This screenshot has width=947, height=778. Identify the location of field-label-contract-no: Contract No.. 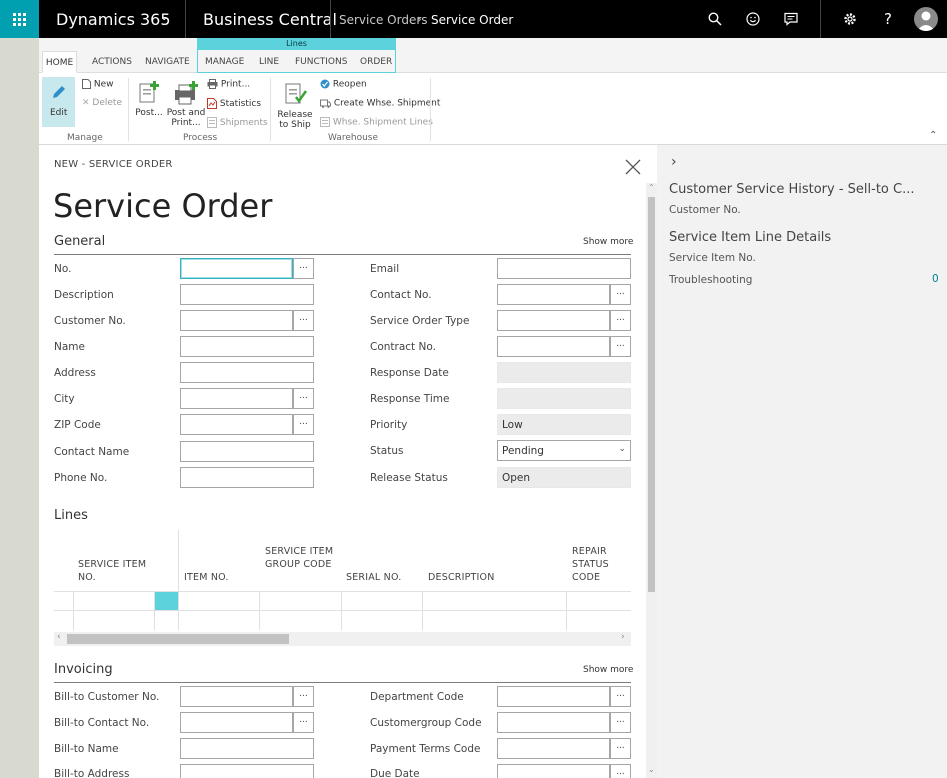
(403, 347).